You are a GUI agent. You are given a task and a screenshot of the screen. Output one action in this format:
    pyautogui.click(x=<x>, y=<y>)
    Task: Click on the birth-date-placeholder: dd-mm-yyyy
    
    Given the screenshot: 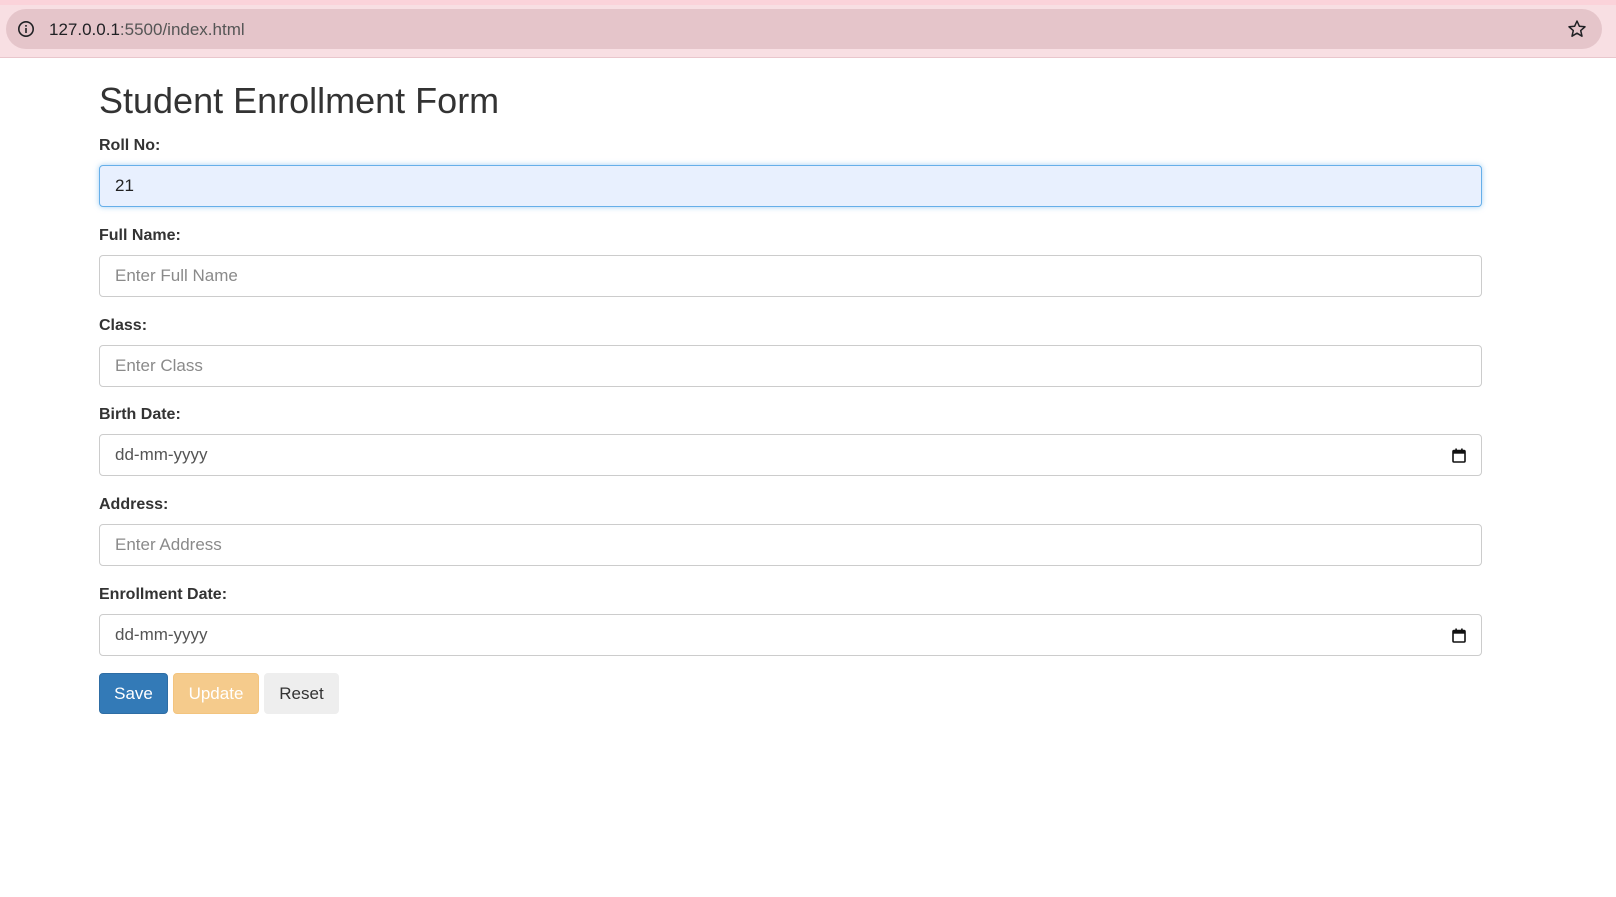 What is the action you would take?
    pyautogui.click(x=161, y=454)
    